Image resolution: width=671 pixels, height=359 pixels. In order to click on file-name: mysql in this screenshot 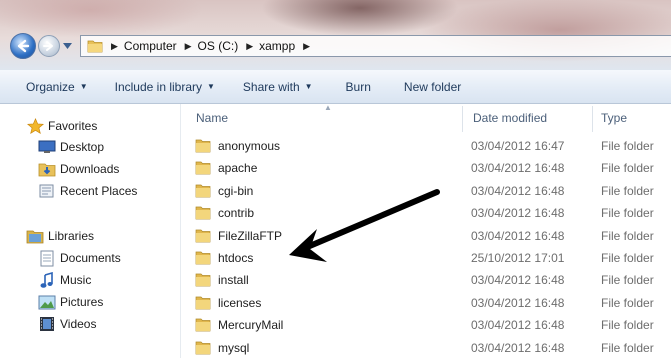, I will do `click(234, 347)`.